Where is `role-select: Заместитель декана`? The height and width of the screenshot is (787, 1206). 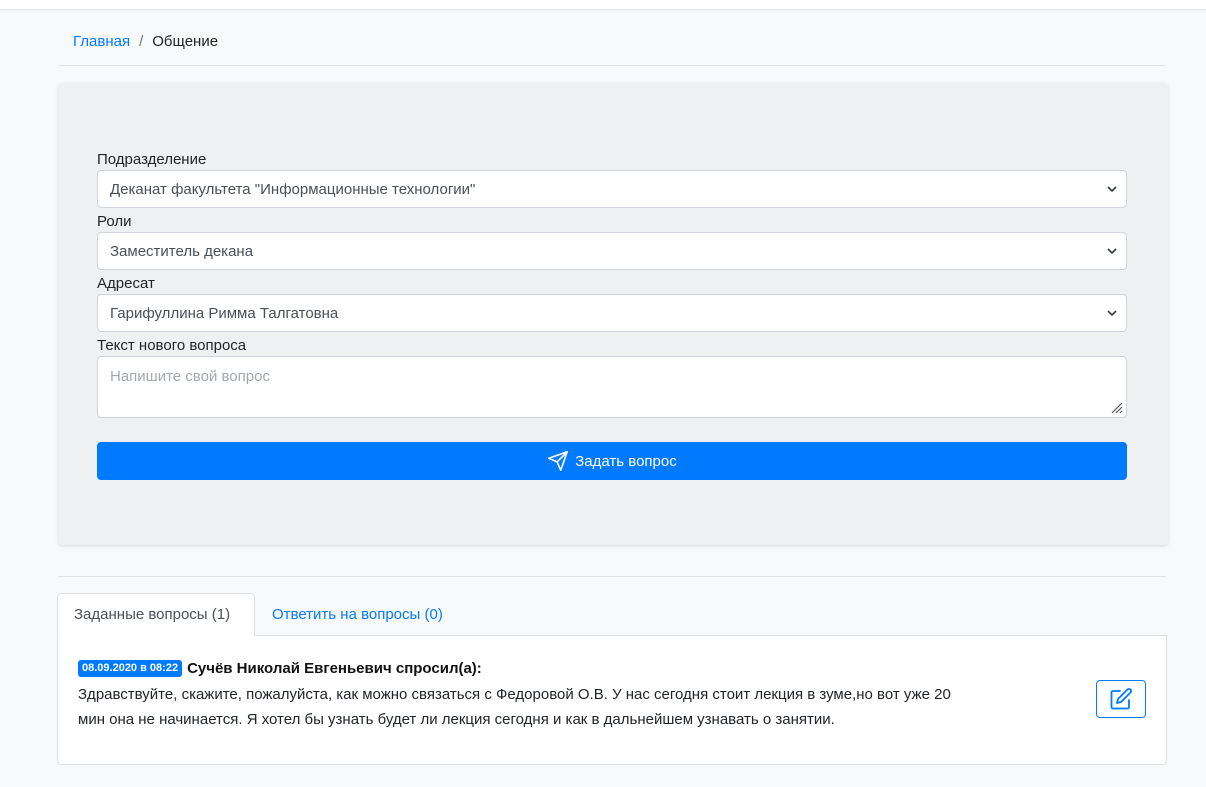
role-select: Заместитель декана is located at coordinates (612, 251).